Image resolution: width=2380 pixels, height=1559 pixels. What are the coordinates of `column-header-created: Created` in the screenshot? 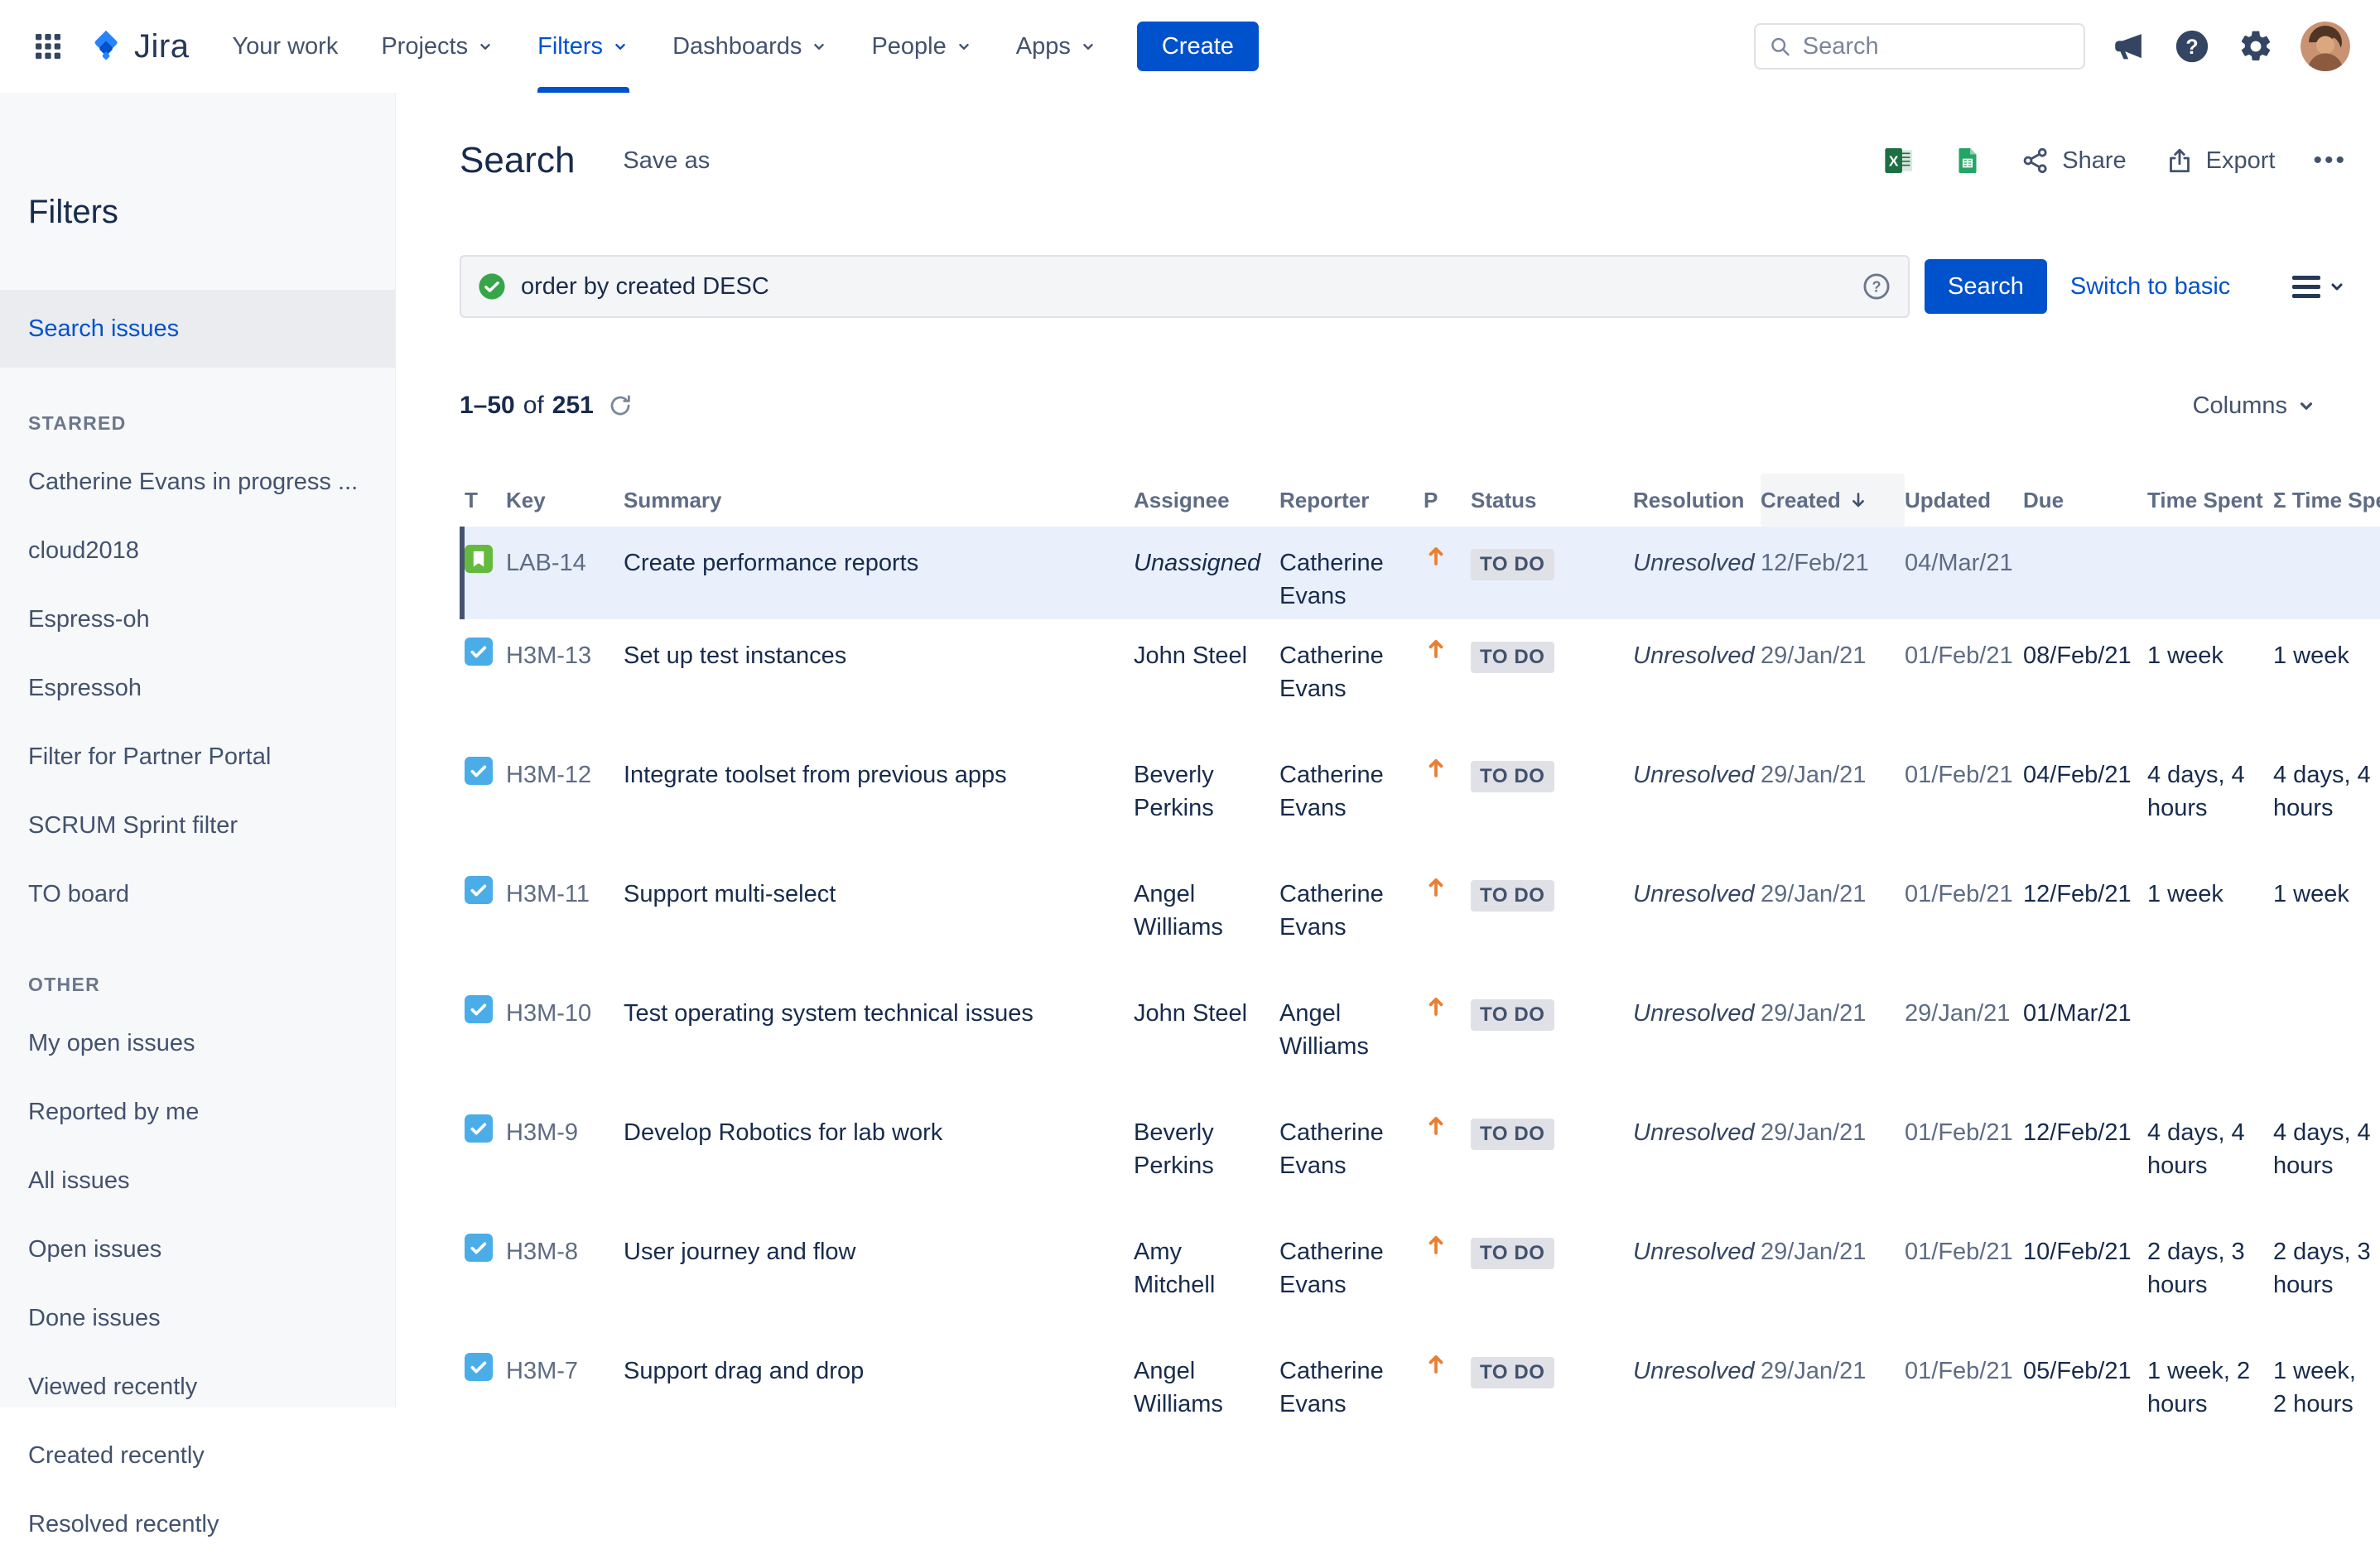 It's located at (1833, 500).